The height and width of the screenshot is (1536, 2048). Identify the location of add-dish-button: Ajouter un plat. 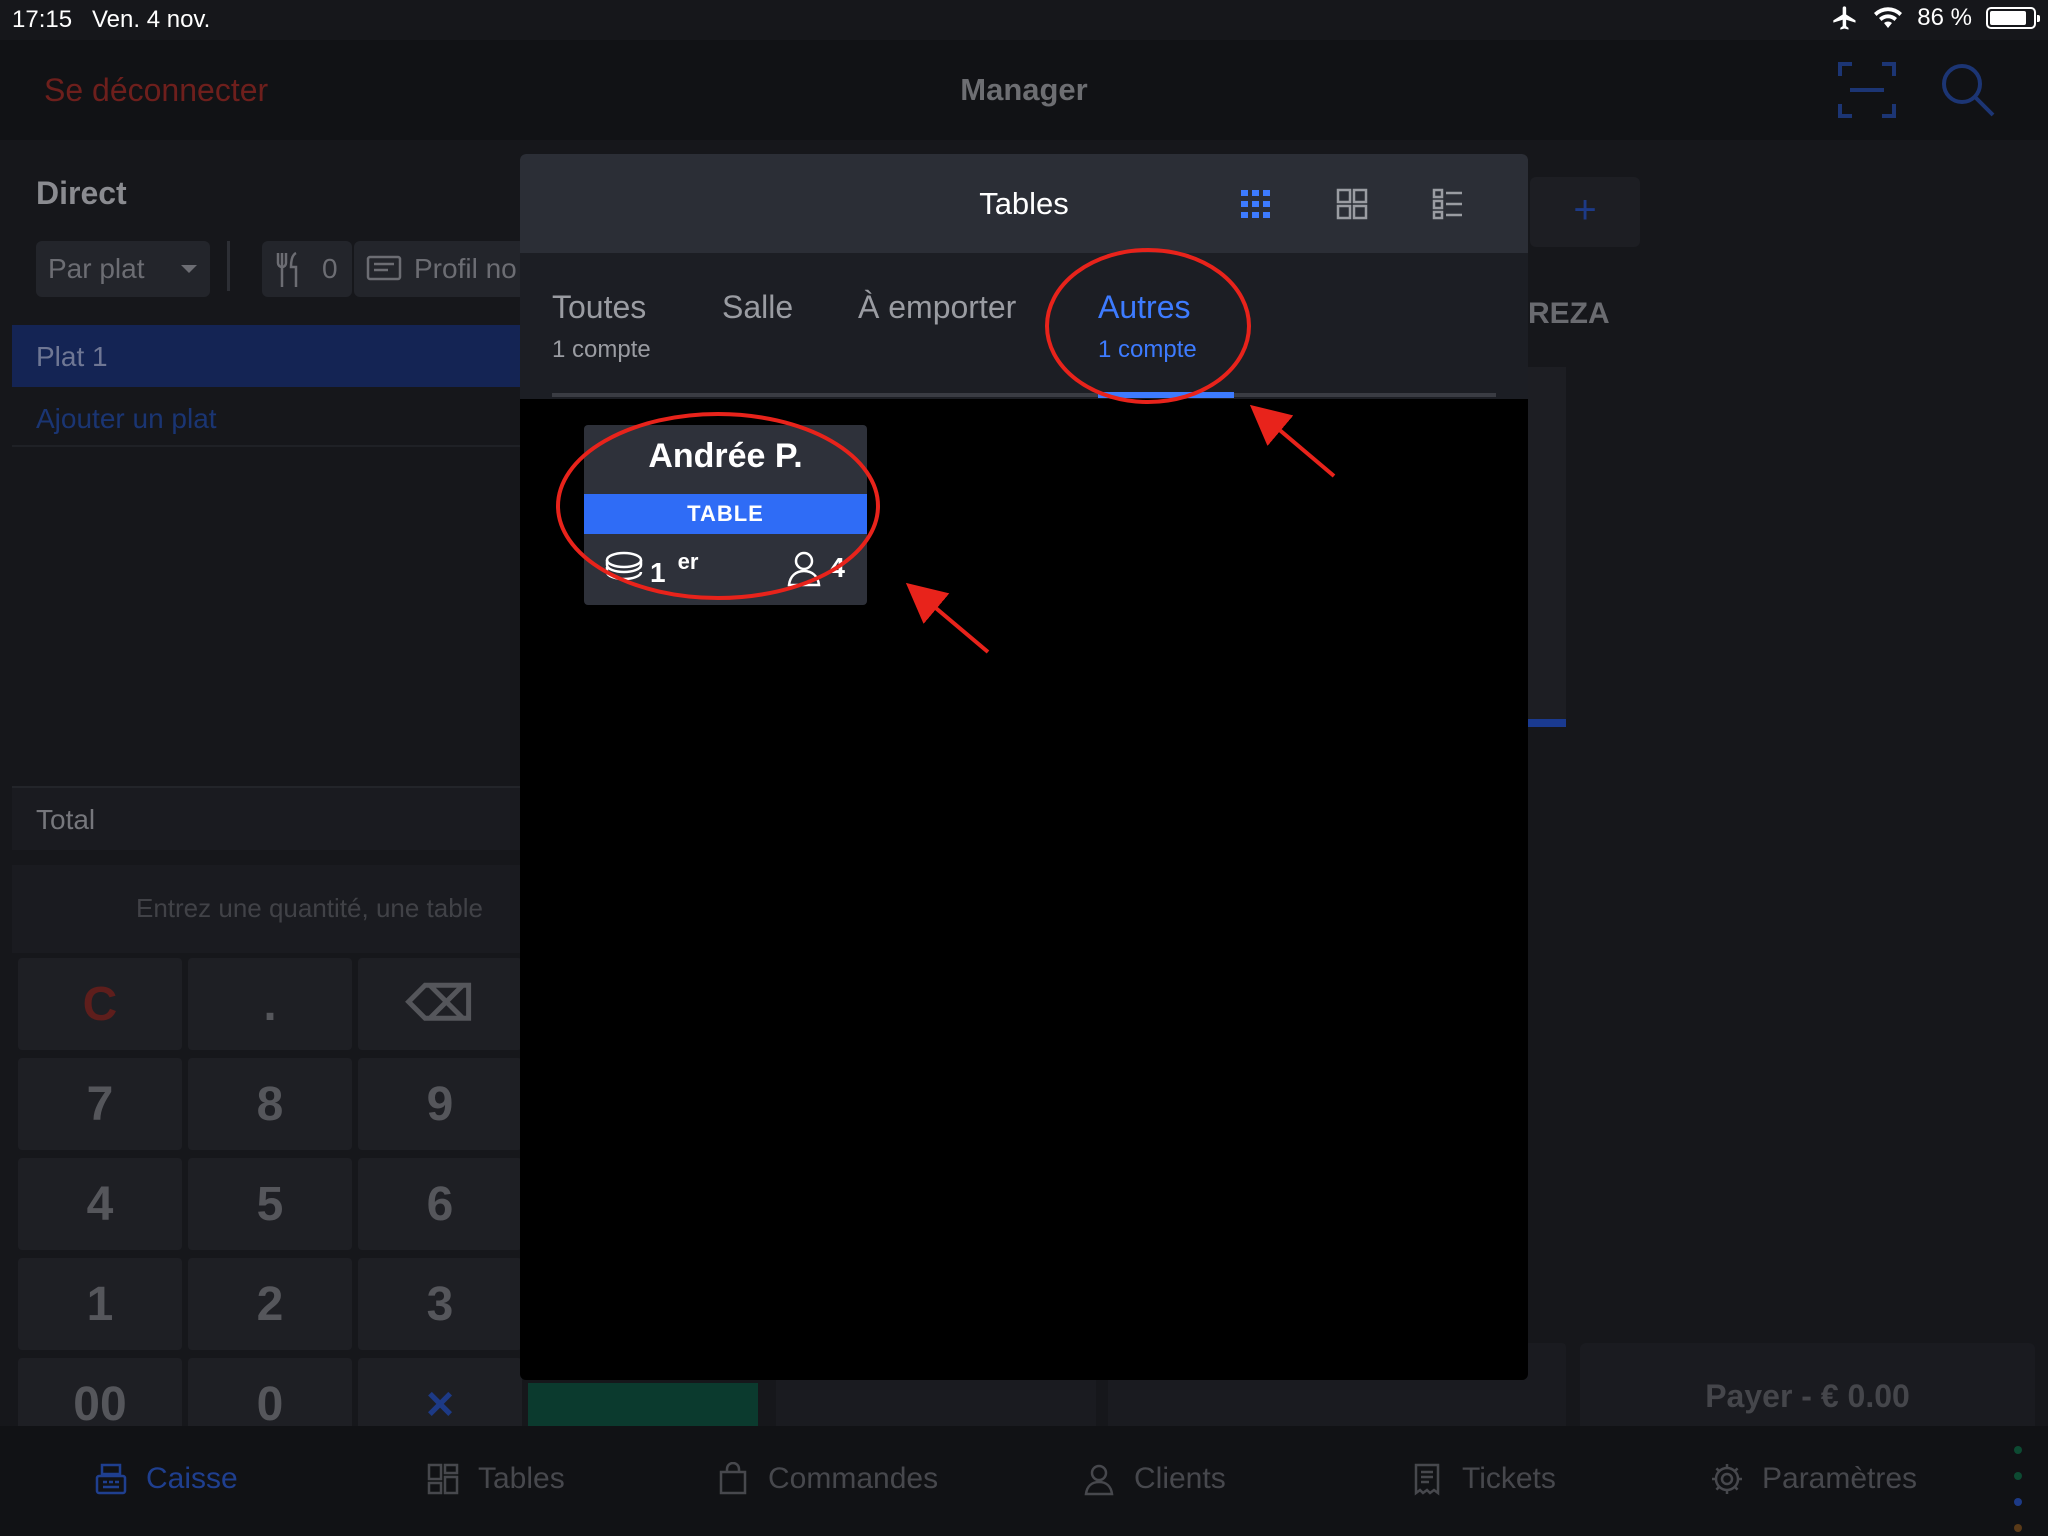
(272, 418).